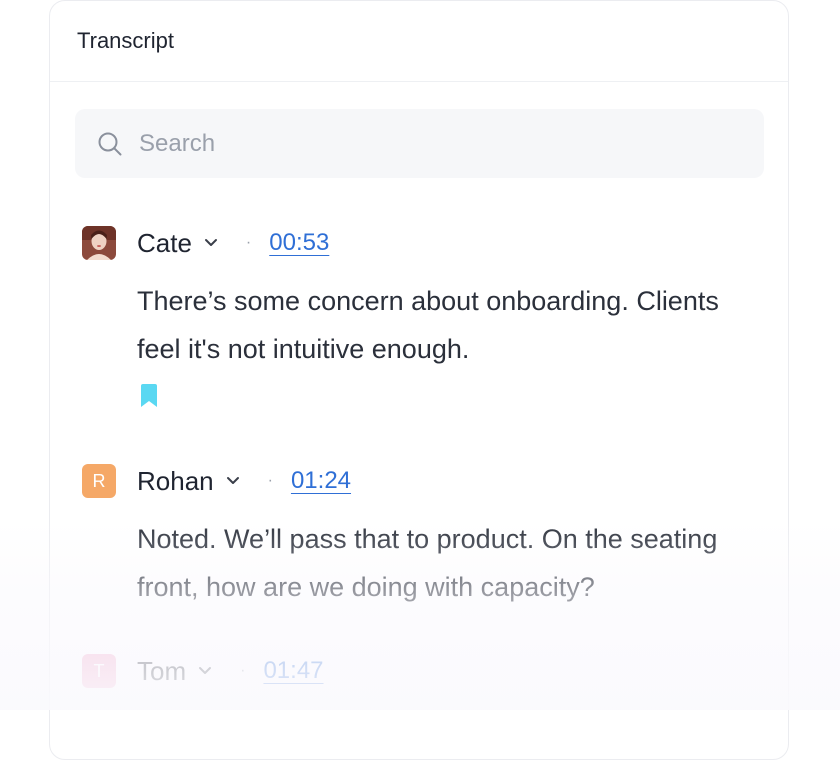 This screenshot has height=760, width=840. Describe the element at coordinates (422, 243) in the screenshot. I see `entry-header: Cate · 00:53` at that location.